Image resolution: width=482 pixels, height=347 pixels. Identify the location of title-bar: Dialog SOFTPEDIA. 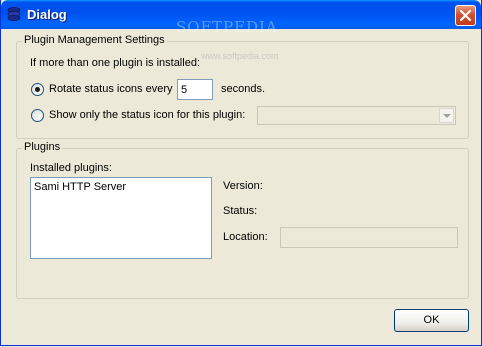
(241, 18).